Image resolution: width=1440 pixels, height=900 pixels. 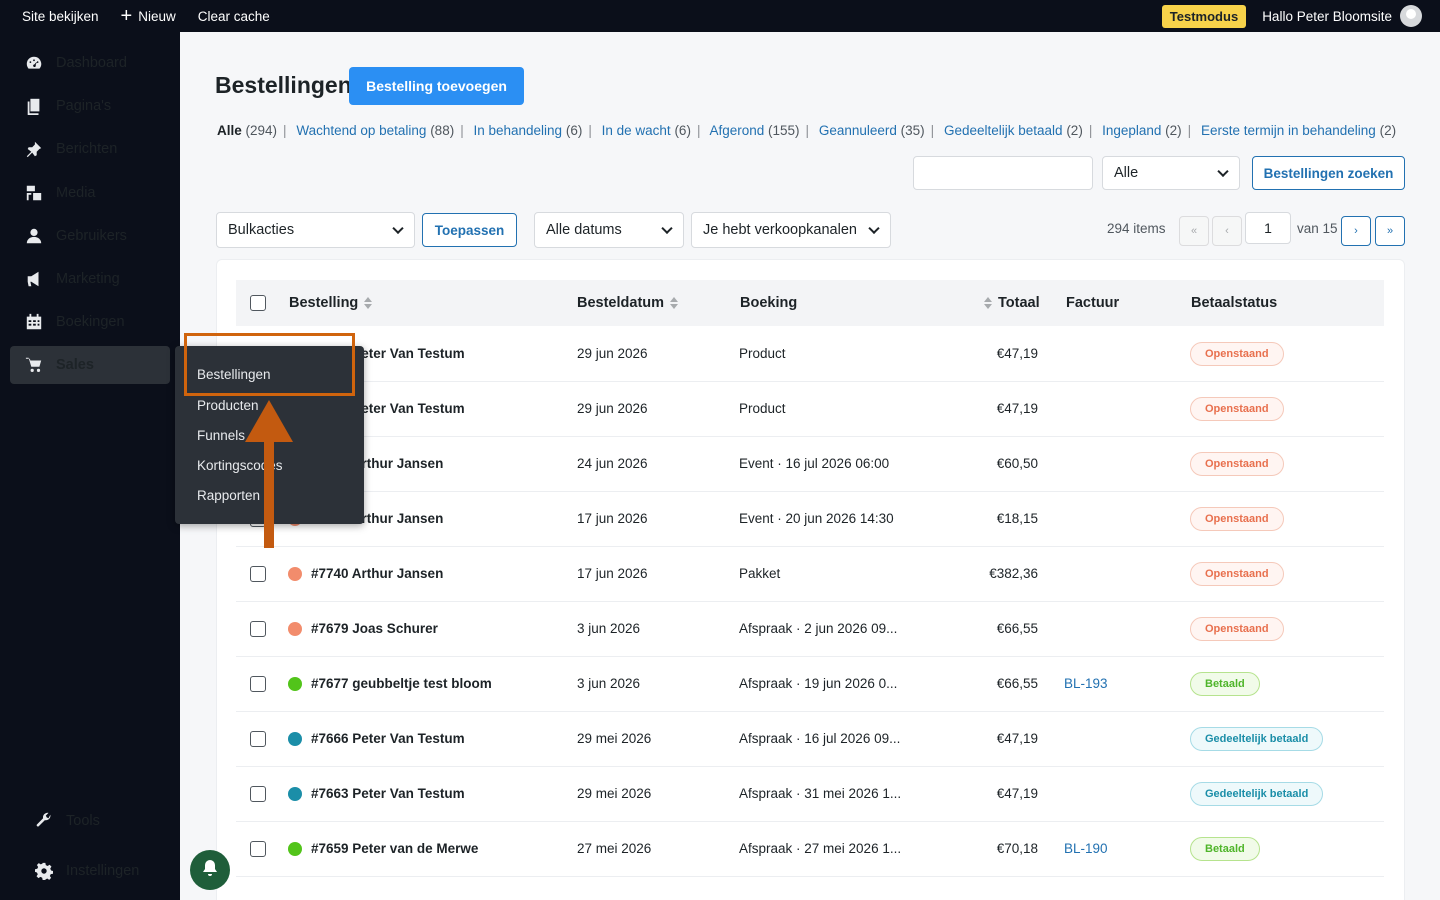 What do you see at coordinates (1013, 130) in the screenshot?
I see `filter-partially-paid: Gedeeltelijk betaald (2)` at bounding box center [1013, 130].